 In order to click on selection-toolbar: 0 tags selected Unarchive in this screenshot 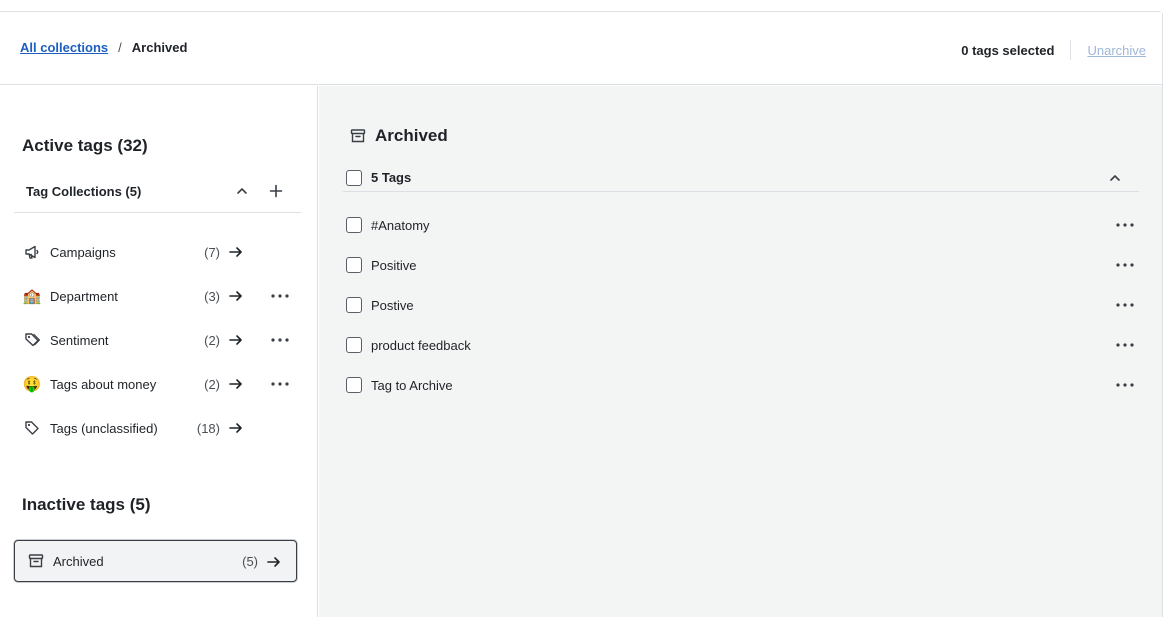, I will do `click(1053, 50)`.